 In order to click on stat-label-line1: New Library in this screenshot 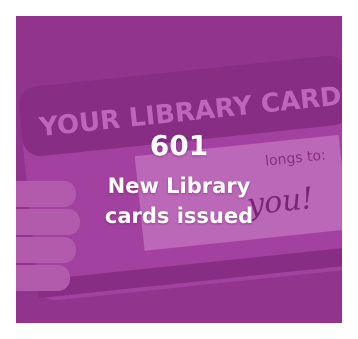, I will do `click(179, 186)`.